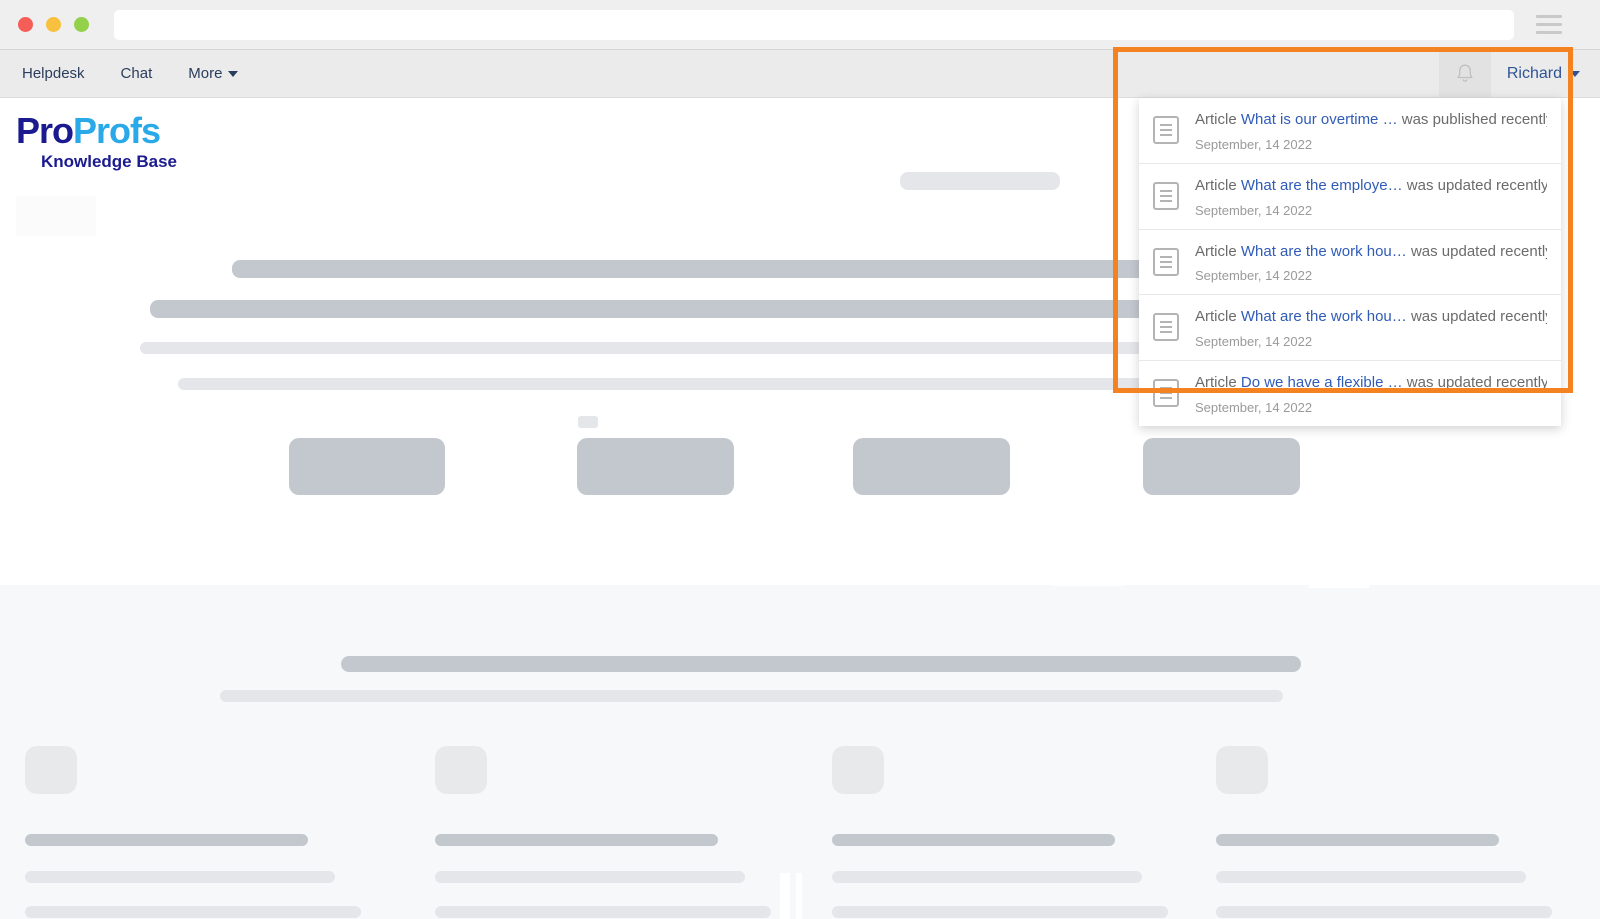 The width and height of the screenshot is (1600, 919). What do you see at coordinates (25, 24) in the screenshot?
I see `close-window-button` at bounding box center [25, 24].